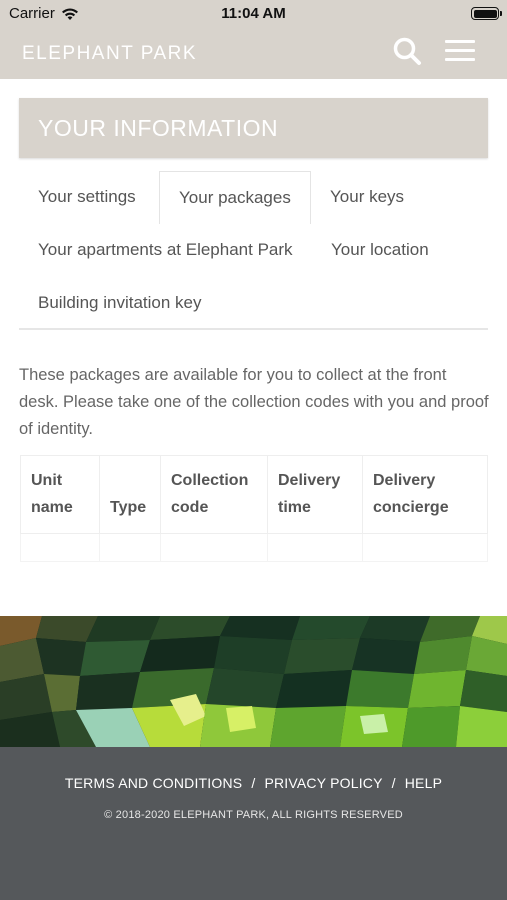 This screenshot has height=900, width=507. Describe the element at coordinates (407, 51) in the screenshot. I see `search-icon` at that location.